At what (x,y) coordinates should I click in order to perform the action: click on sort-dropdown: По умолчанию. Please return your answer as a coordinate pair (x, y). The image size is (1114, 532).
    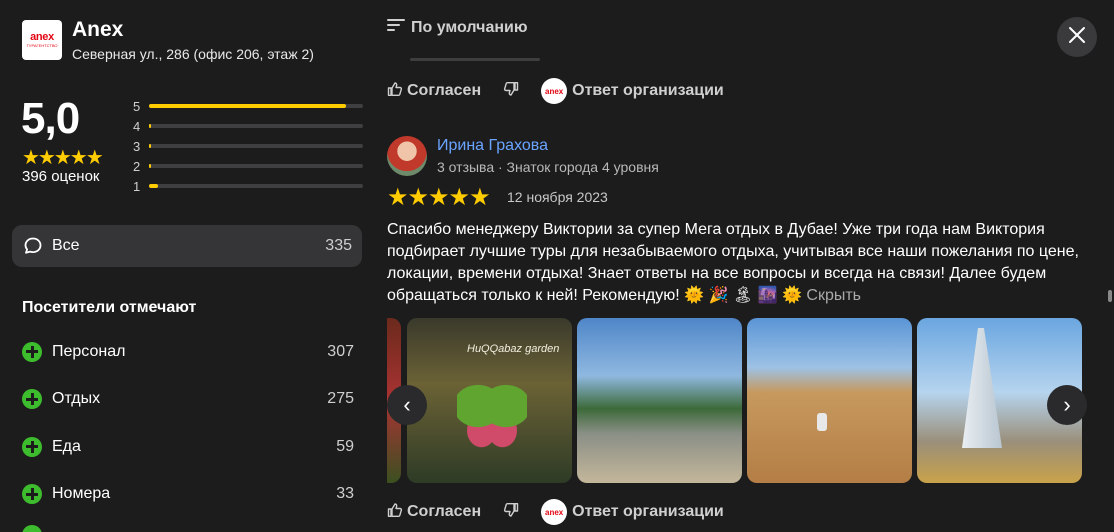
    Looking at the image, I should click on (457, 27).